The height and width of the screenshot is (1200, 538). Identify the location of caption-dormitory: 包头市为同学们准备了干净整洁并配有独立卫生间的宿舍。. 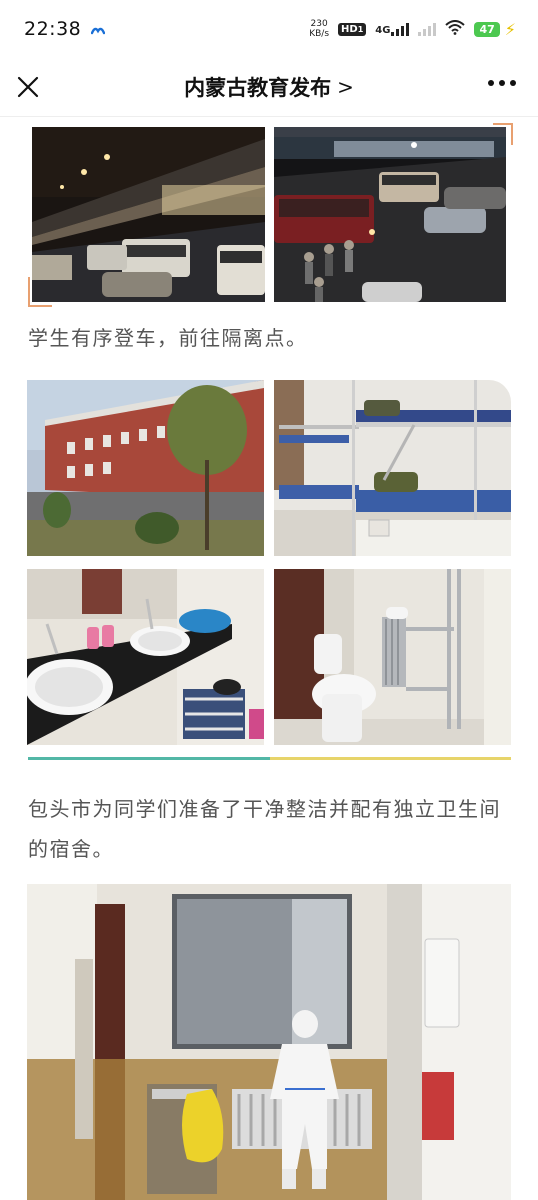
(264, 829).